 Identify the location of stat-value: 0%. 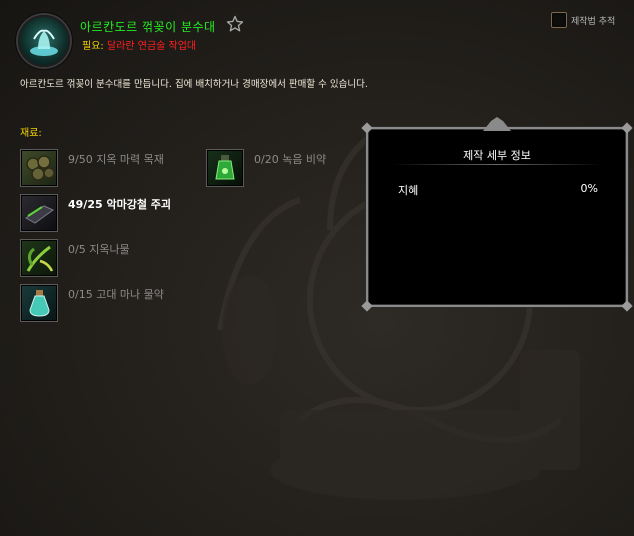
(589, 188).